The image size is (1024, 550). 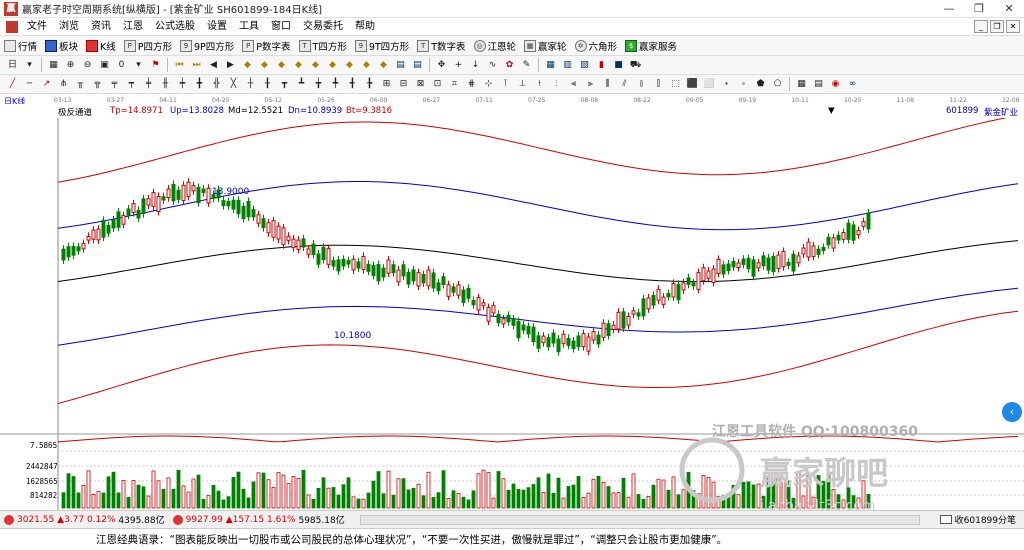 What do you see at coordinates (1012, 412) in the screenshot?
I see `side-arrow-button: ‹` at bounding box center [1012, 412].